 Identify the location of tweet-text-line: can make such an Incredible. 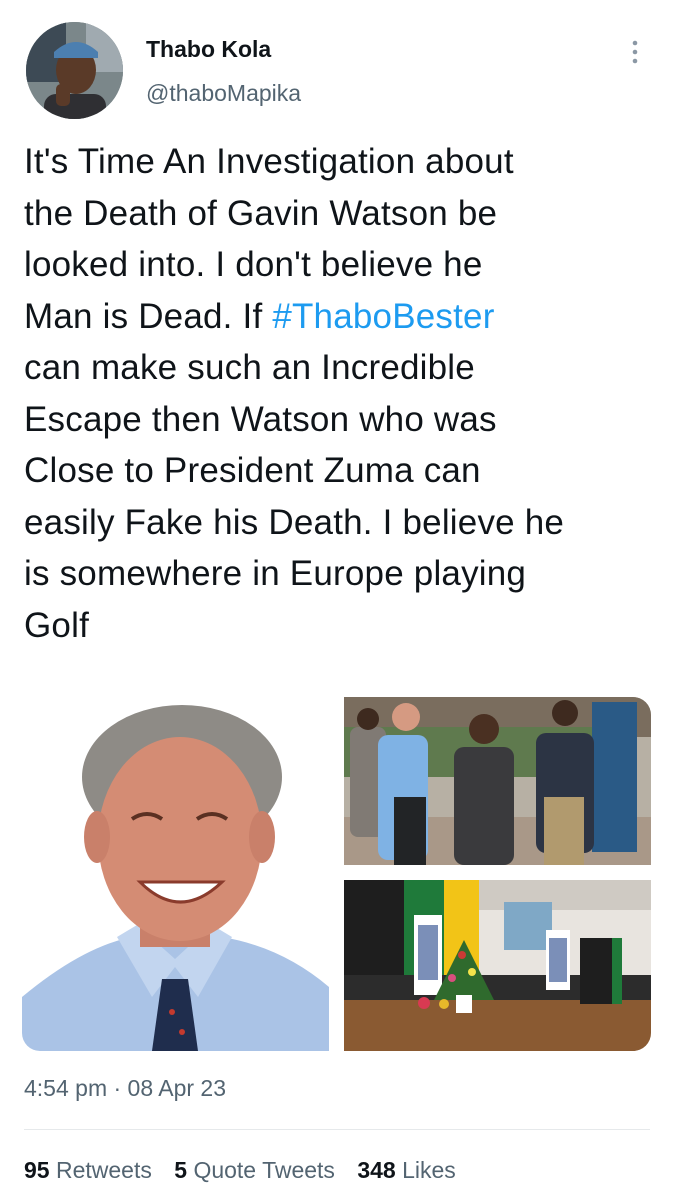
(338, 368).